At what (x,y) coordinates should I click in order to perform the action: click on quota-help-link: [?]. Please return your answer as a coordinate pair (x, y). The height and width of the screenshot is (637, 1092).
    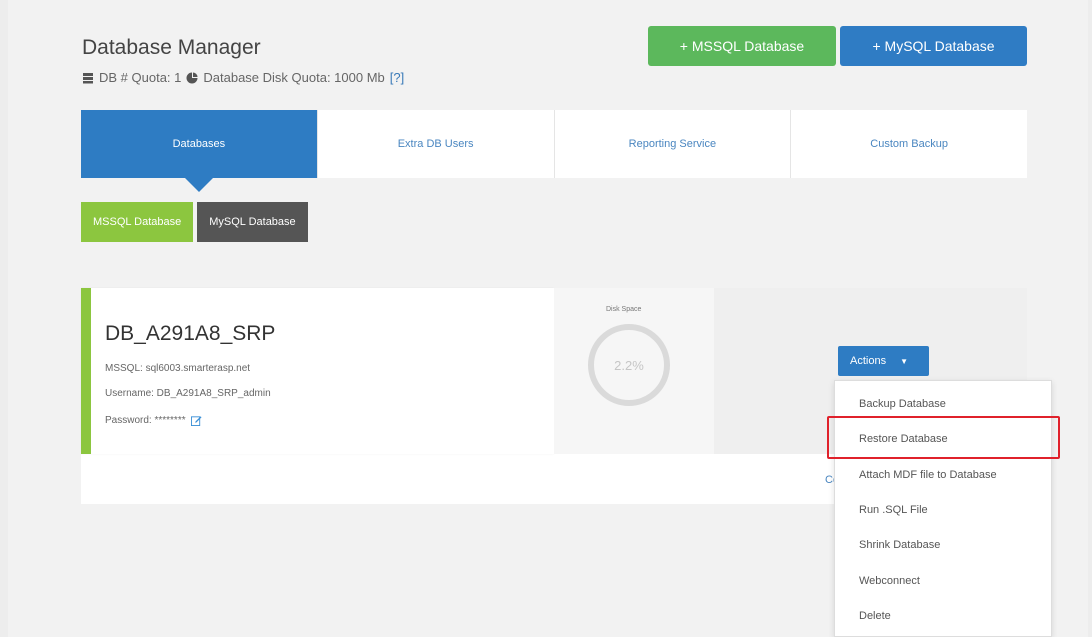
    Looking at the image, I should click on (397, 77).